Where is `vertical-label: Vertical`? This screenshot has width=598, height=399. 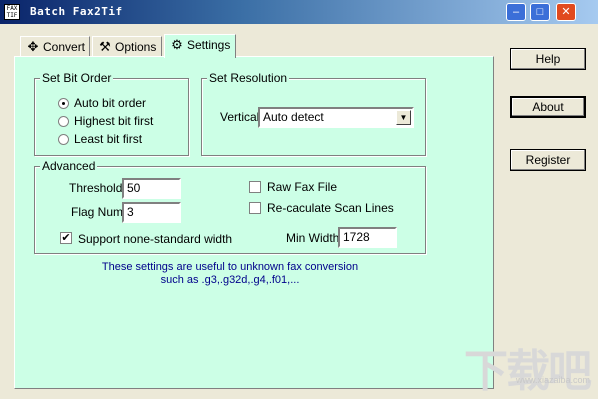
vertical-label: Vertical is located at coordinates (240, 117).